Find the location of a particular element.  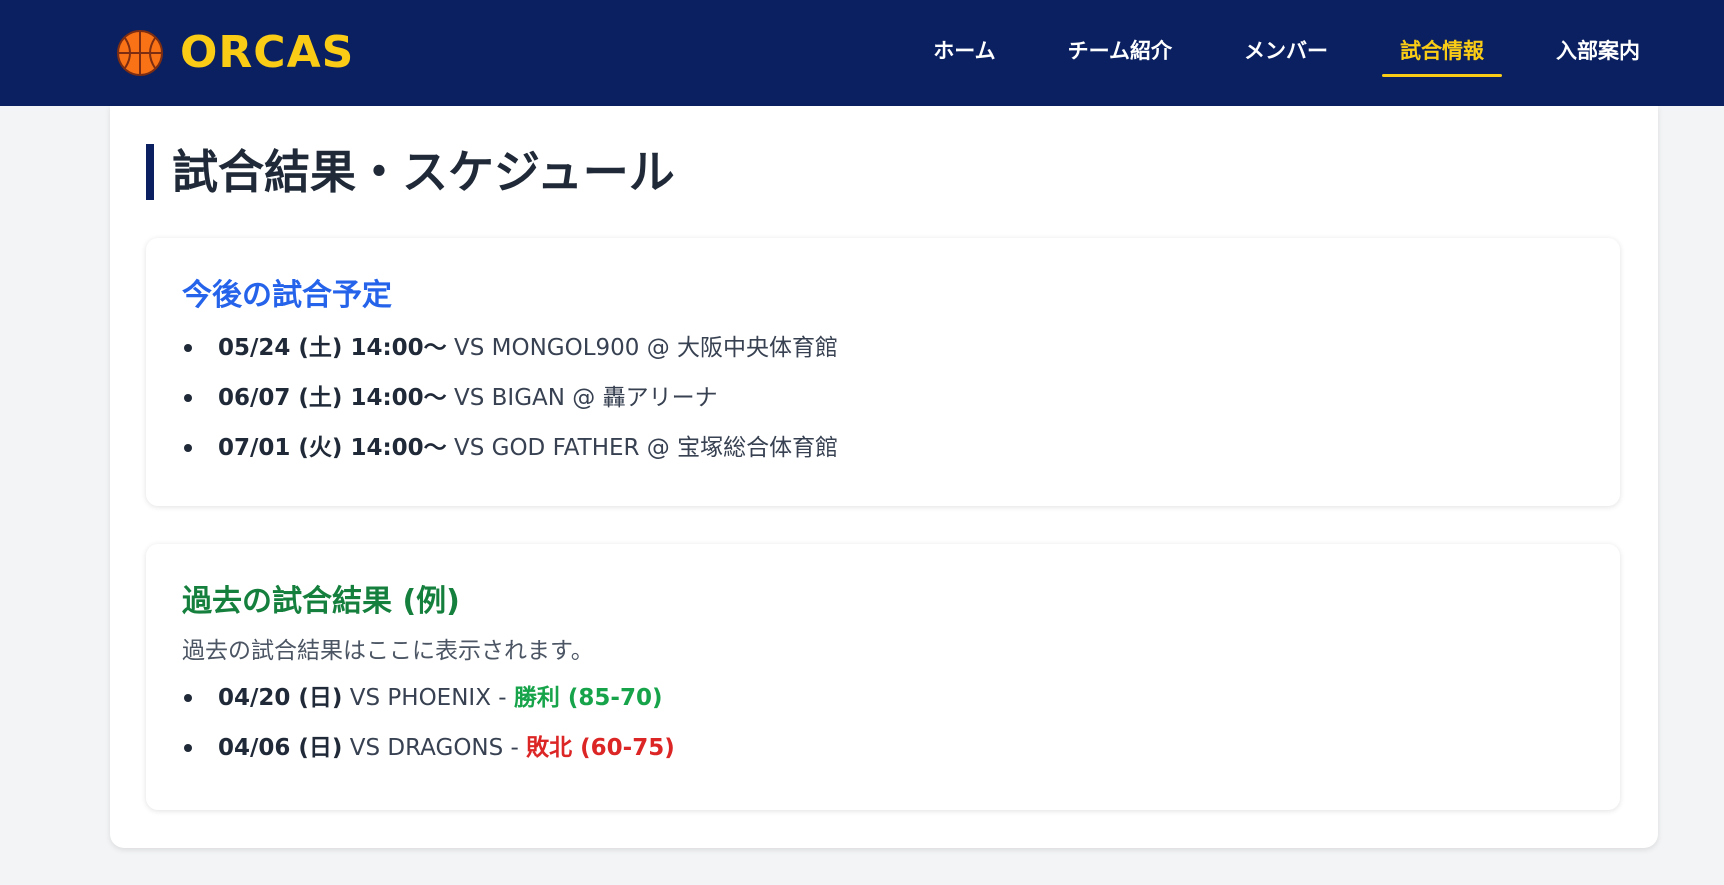

logo-link: ORCAS is located at coordinates (235, 53).